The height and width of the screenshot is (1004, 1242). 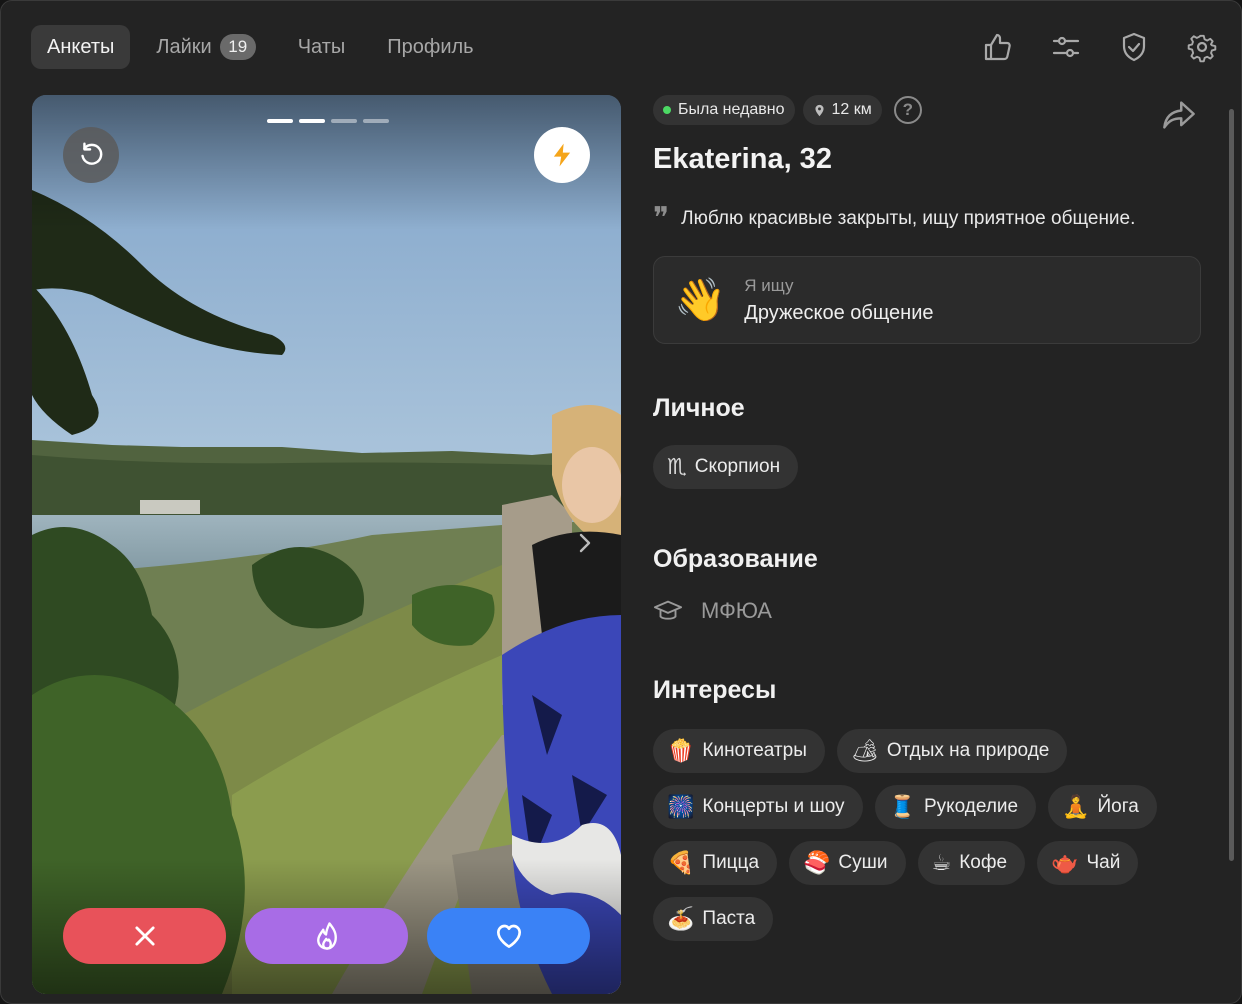 What do you see at coordinates (681, 806) in the screenshot?
I see `fireworks-icon: 🎆` at bounding box center [681, 806].